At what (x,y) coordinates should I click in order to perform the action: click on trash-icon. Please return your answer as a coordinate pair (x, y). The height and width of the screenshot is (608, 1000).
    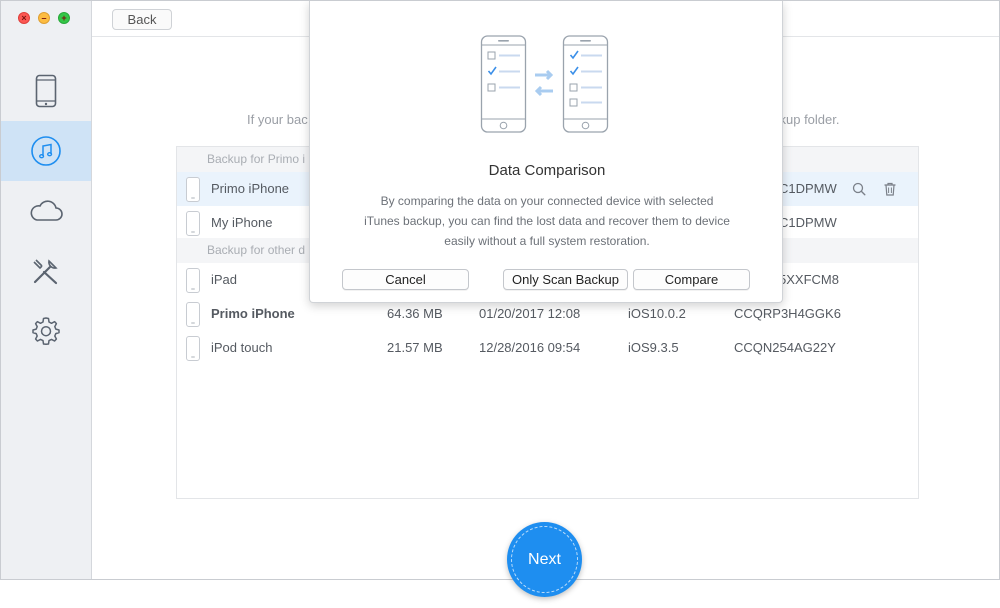
    Looking at the image, I should click on (890, 189).